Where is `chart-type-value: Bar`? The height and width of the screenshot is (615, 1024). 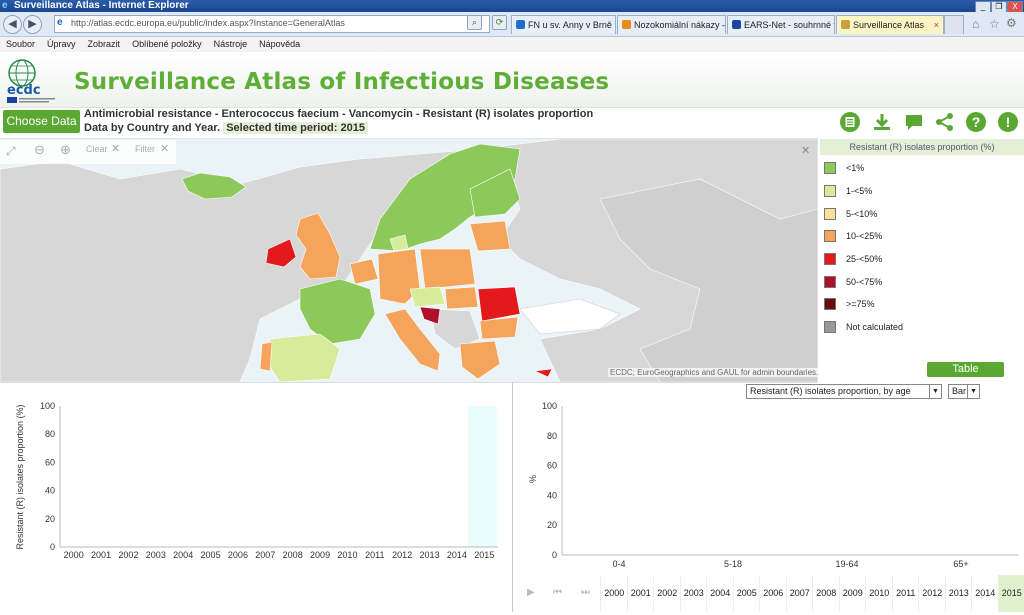 chart-type-value: Bar is located at coordinates (959, 391).